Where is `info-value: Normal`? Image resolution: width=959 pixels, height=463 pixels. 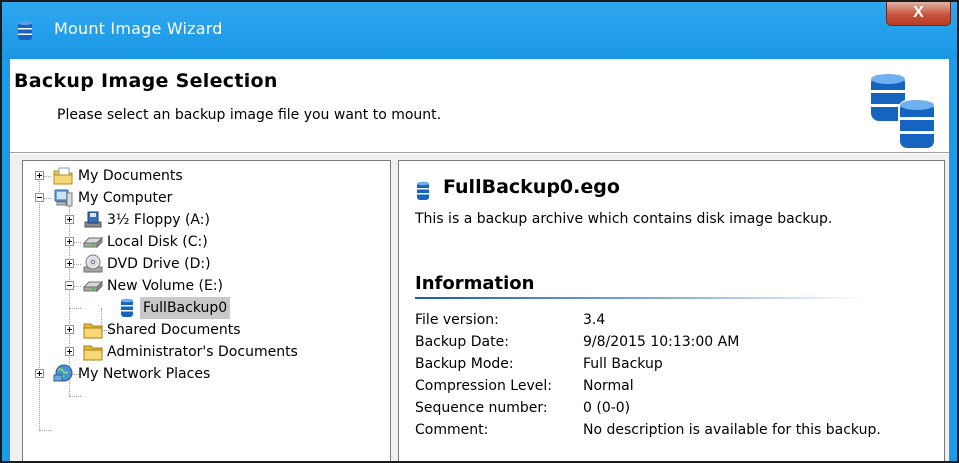 info-value: Normal is located at coordinates (608, 386).